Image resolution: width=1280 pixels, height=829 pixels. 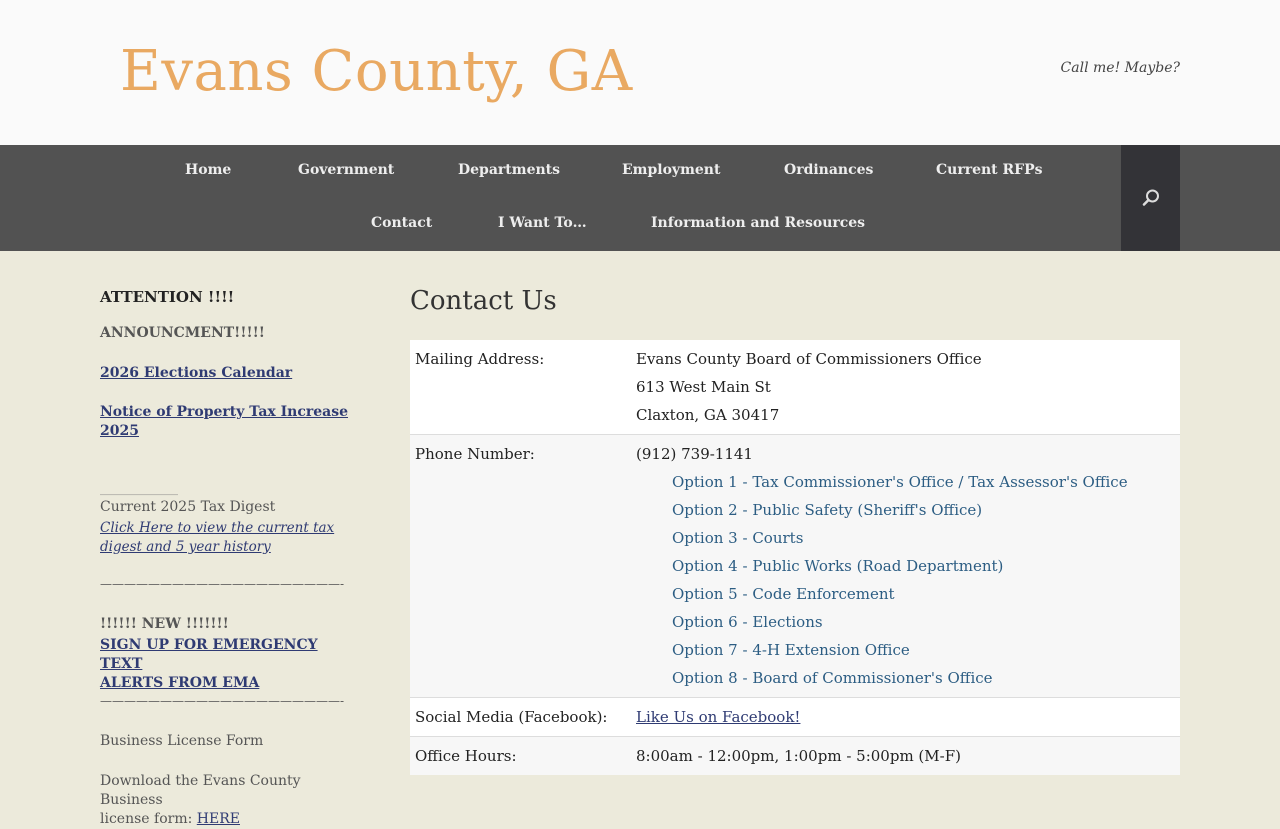 What do you see at coordinates (401, 223) in the screenshot?
I see `nav-item-contact: Contact` at bounding box center [401, 223].